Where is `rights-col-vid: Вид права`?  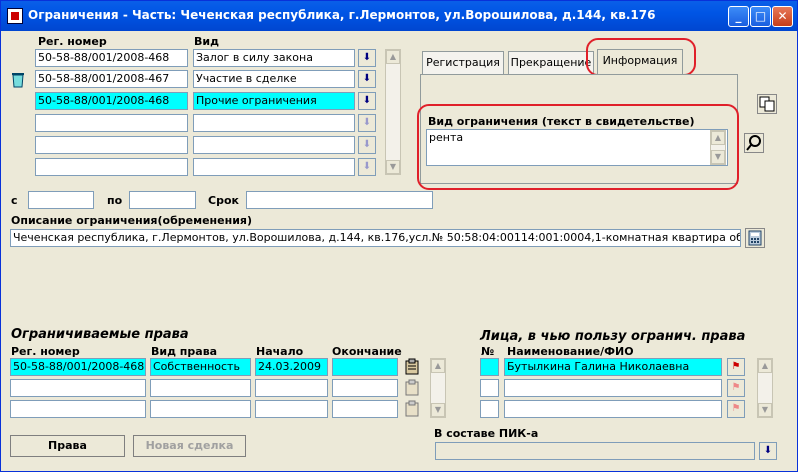 rights-col-vid: Вид права is located at coordinates (184, 351).